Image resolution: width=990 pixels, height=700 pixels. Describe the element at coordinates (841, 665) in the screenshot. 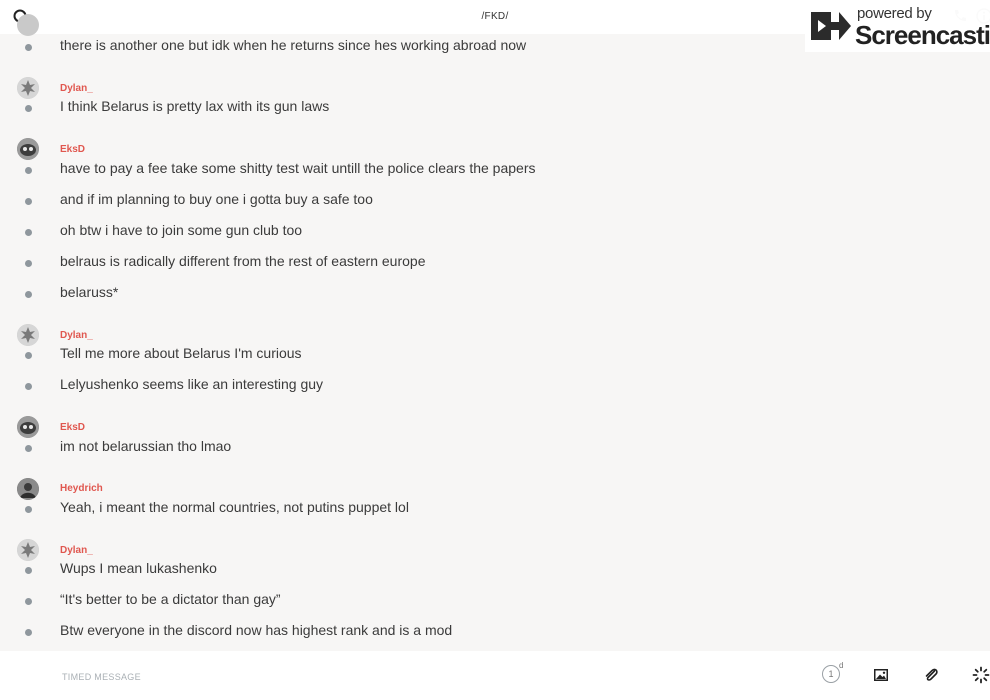

I see `timer-unit: d` at that location.